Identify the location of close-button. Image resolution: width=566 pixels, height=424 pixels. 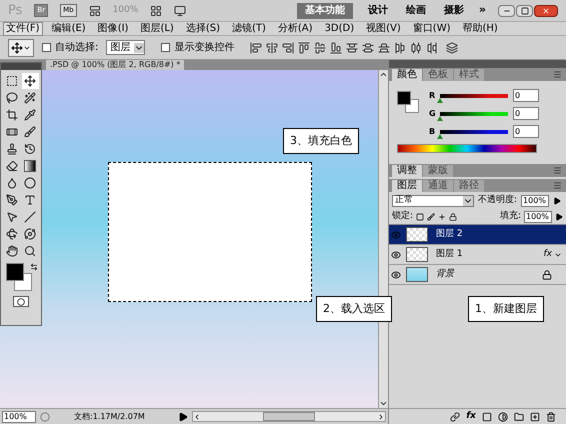
(546, 10).